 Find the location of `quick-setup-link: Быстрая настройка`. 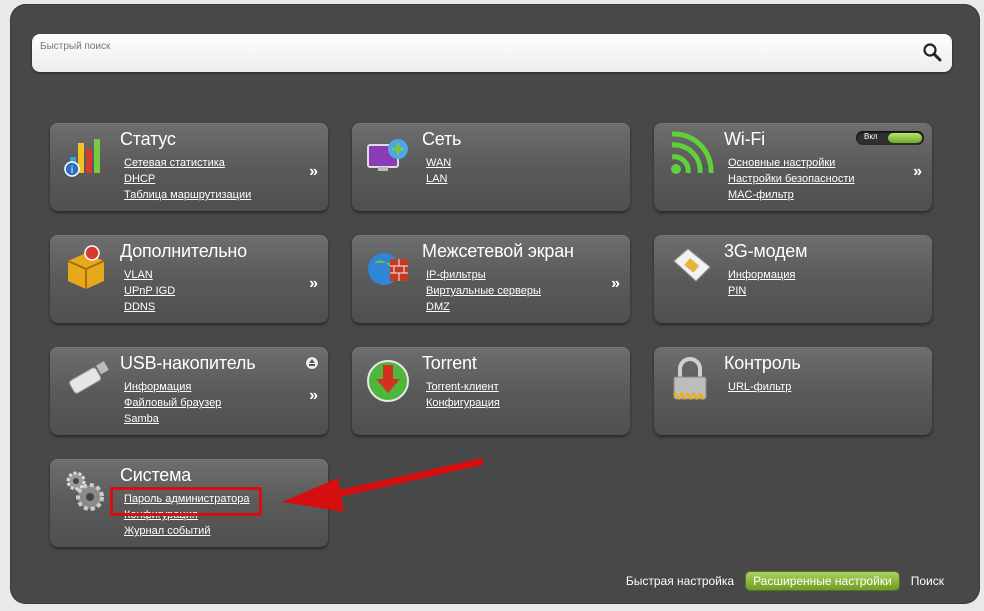

quick-setup-link: Быстрая настройка is located at coordinates (680, 581).